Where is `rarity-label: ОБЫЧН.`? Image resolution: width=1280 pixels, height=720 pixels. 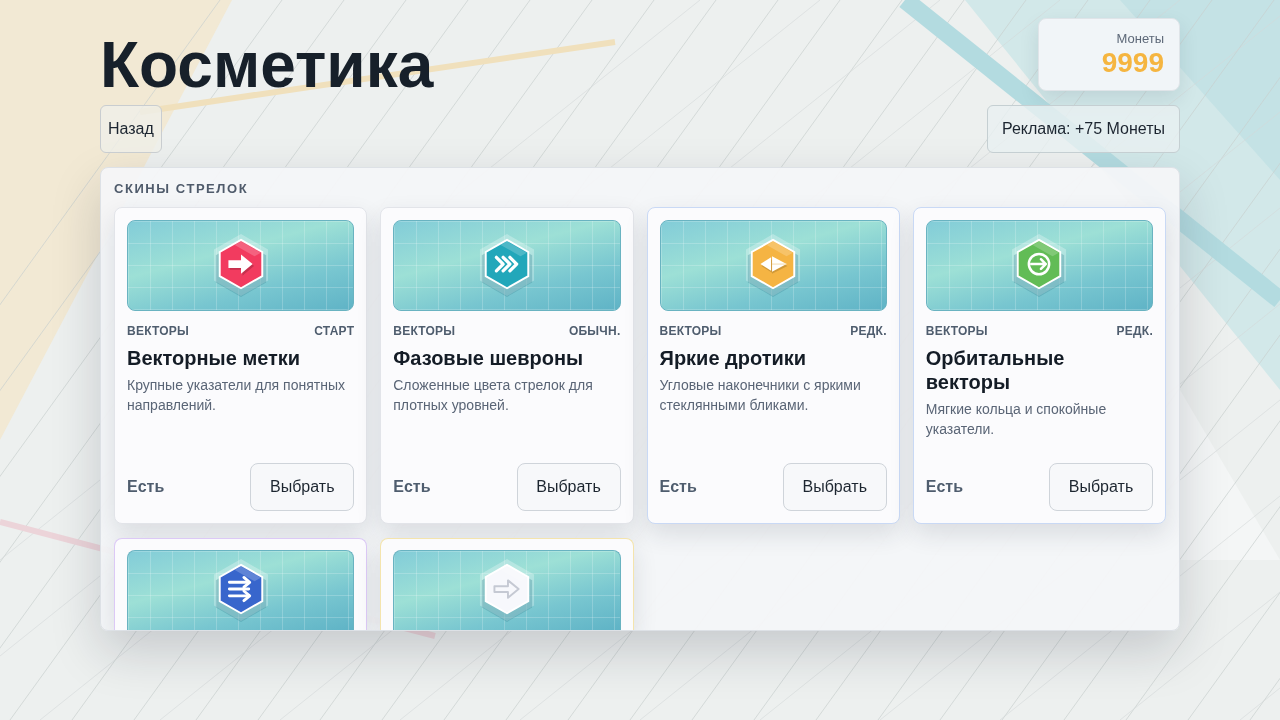
rarity-label: ОБЫЧН. is located at coordinates (594, 331).